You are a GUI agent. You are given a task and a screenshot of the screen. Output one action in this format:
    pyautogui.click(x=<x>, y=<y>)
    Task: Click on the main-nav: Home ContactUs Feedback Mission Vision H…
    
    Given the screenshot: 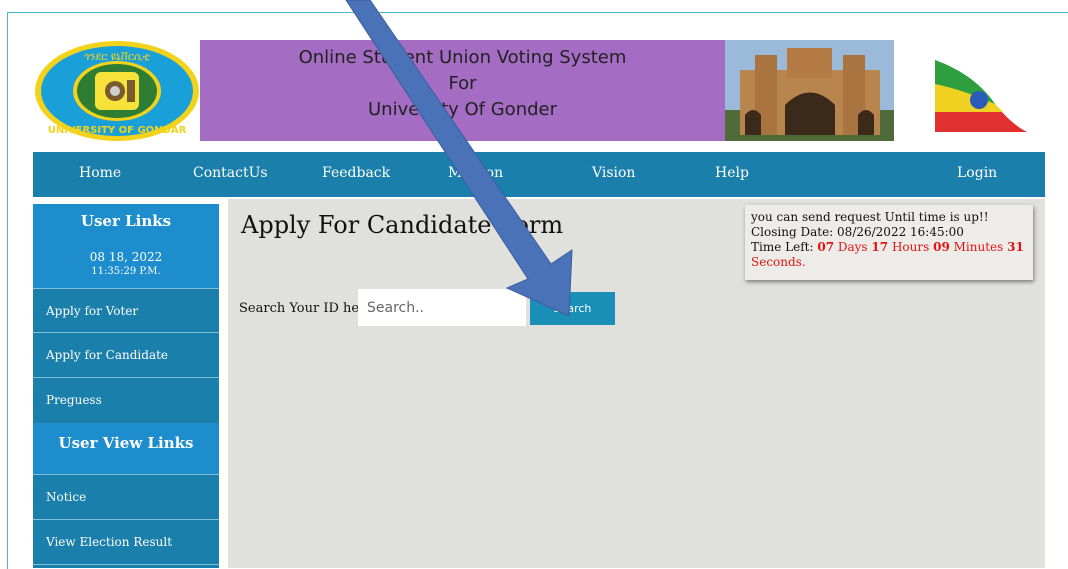 What is the action you would take?
    pyautogui.click(x=539, y=174)
    